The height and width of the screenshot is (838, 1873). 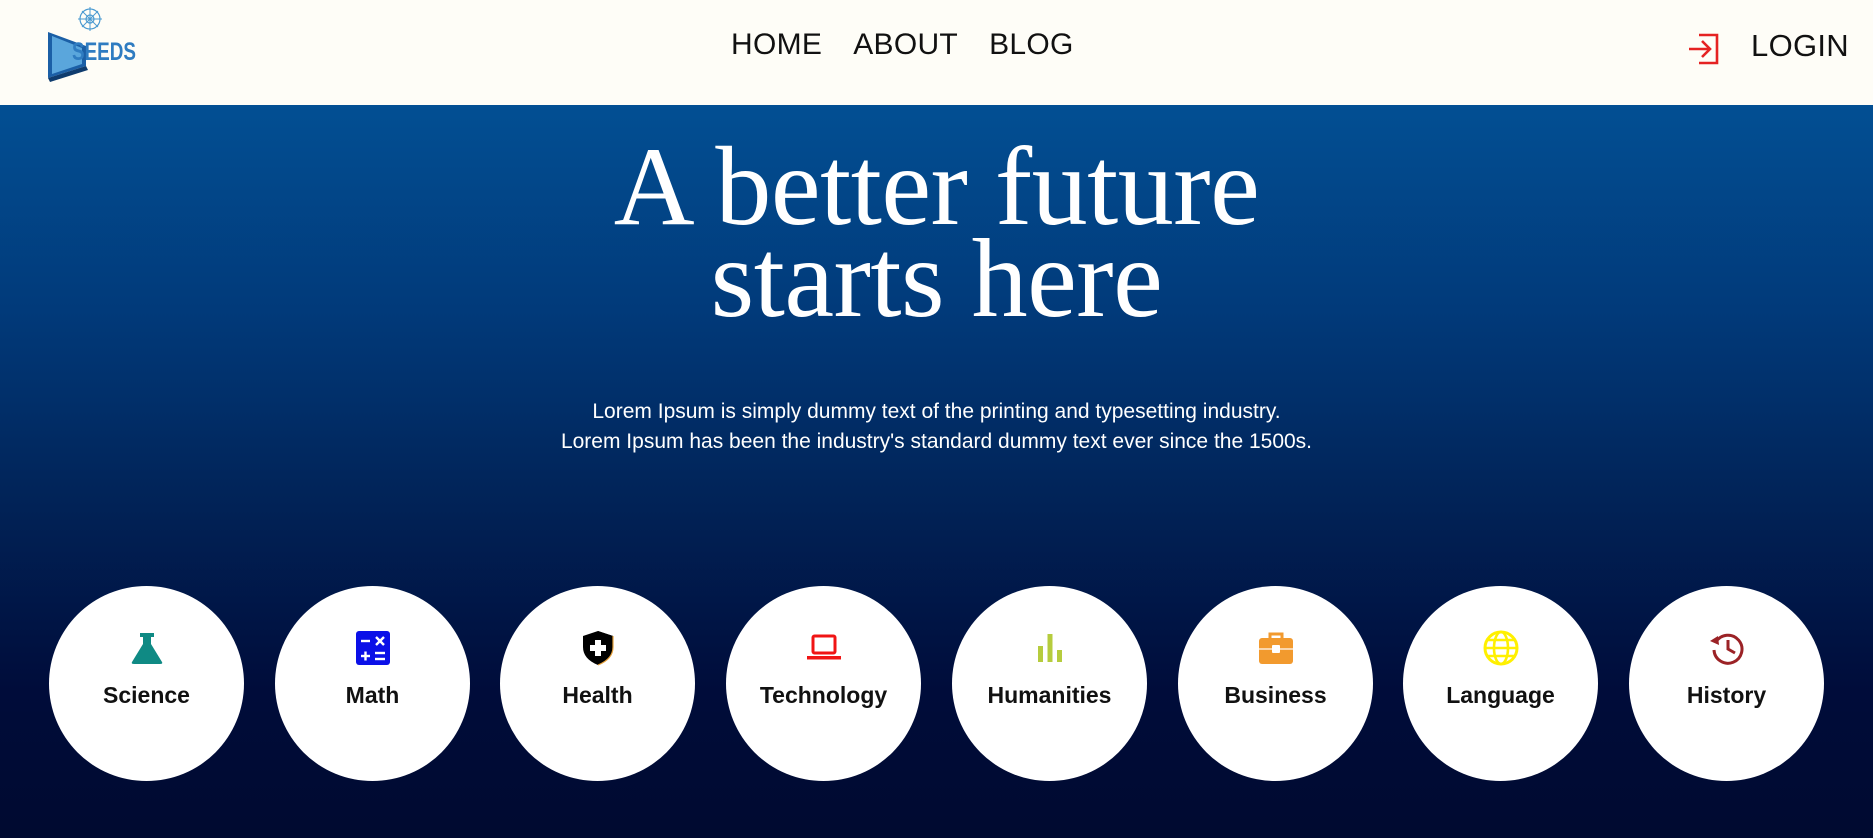 I want to click on nav-home-link: HOME, so click(x=776, y=45).